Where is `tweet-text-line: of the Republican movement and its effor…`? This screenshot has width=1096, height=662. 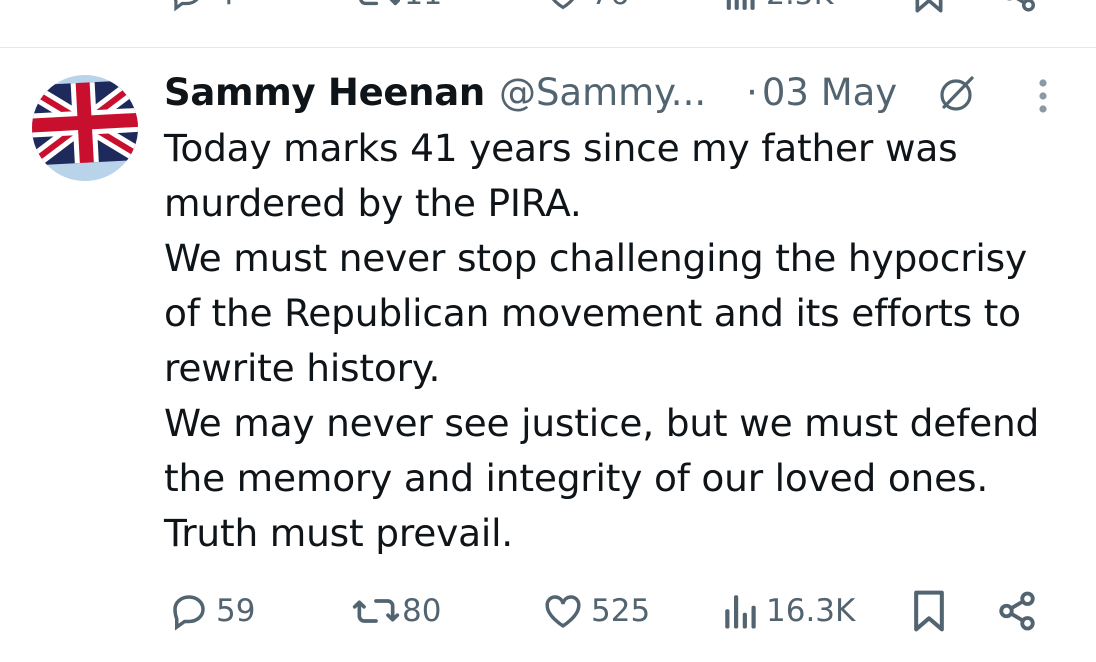
tweet-text-line: of the Republican movement and its effor… is located at coordinates (592, 313).